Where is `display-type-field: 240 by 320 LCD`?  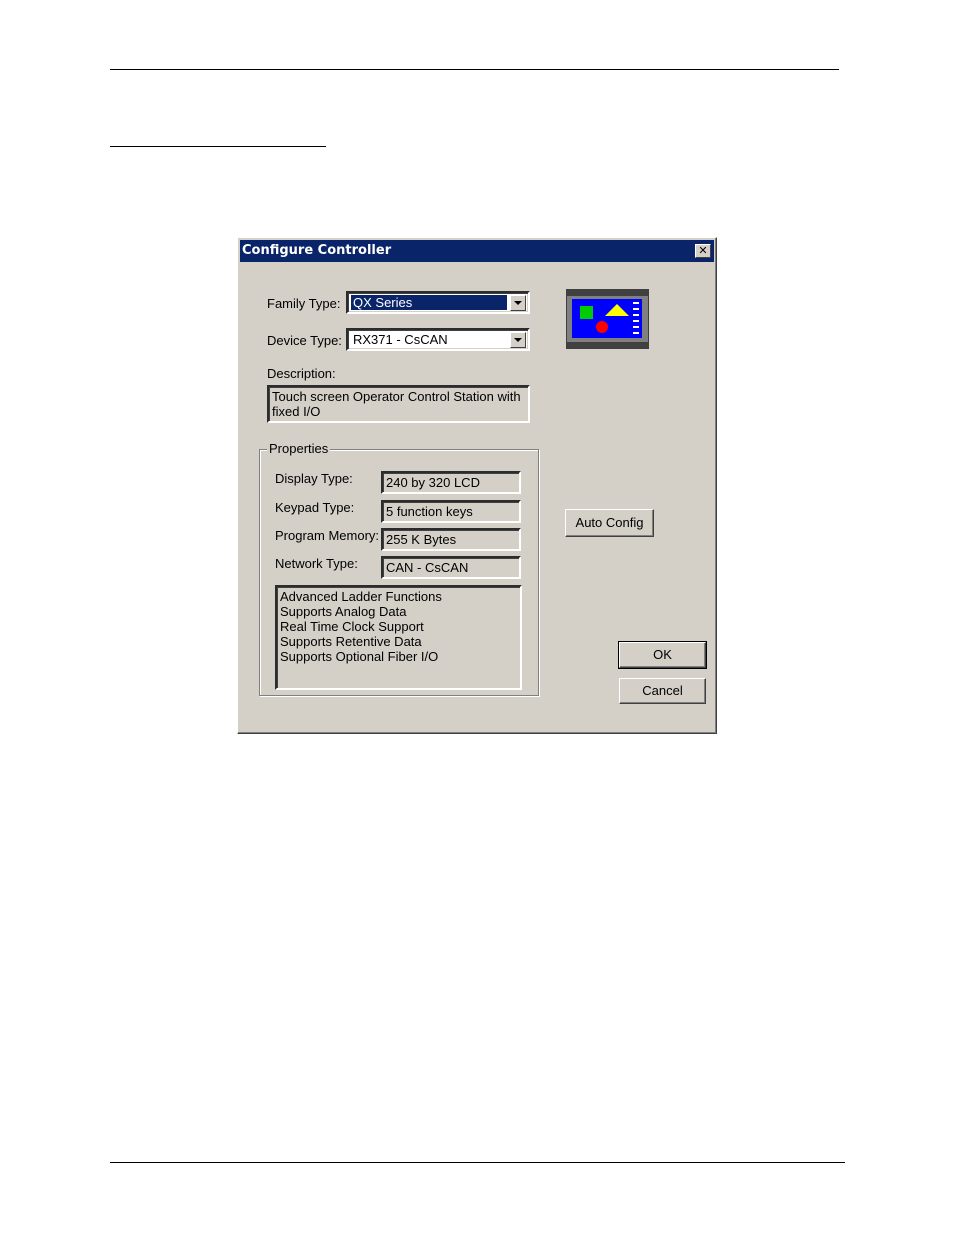
display-type-field: 240 by 320 LCD is located at coordinates (451, 482).